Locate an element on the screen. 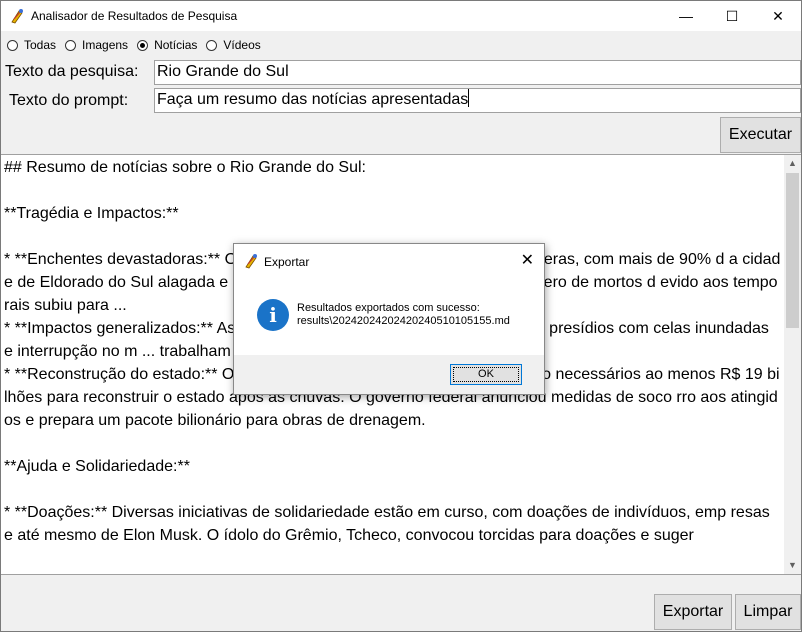 This screenshot has width=802, height=632. execute-button: Executar is located at coordinates (760, 135).